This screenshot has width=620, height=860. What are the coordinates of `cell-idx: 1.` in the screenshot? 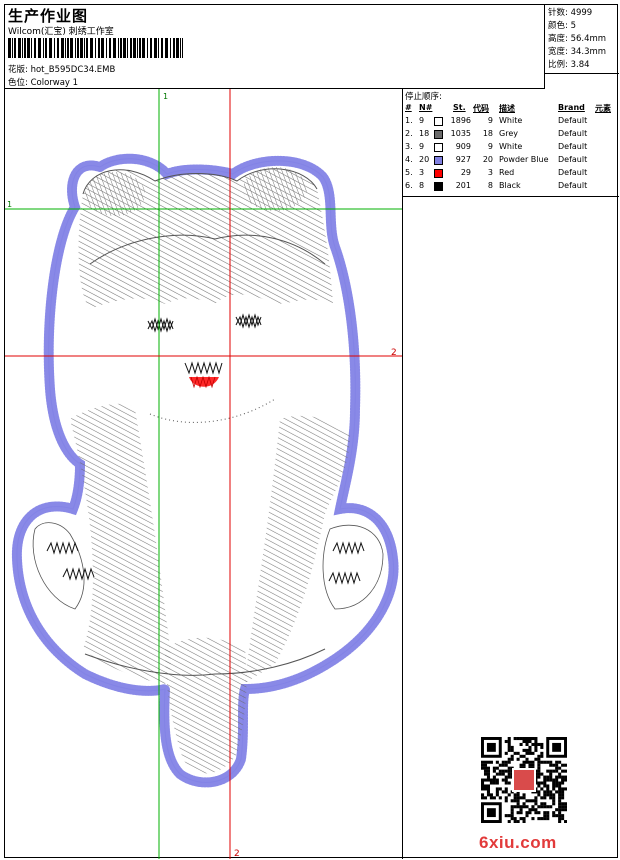 It's located at (409, 120).